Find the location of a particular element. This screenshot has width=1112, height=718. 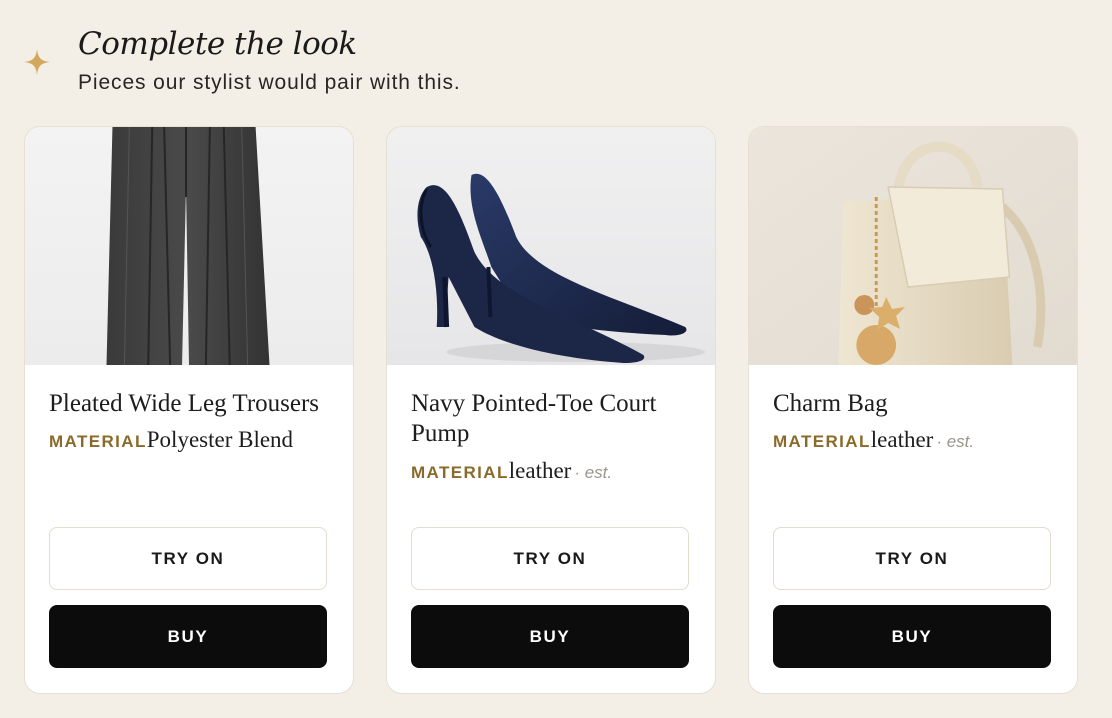

trousers-image is located at coordinates (189, 246).